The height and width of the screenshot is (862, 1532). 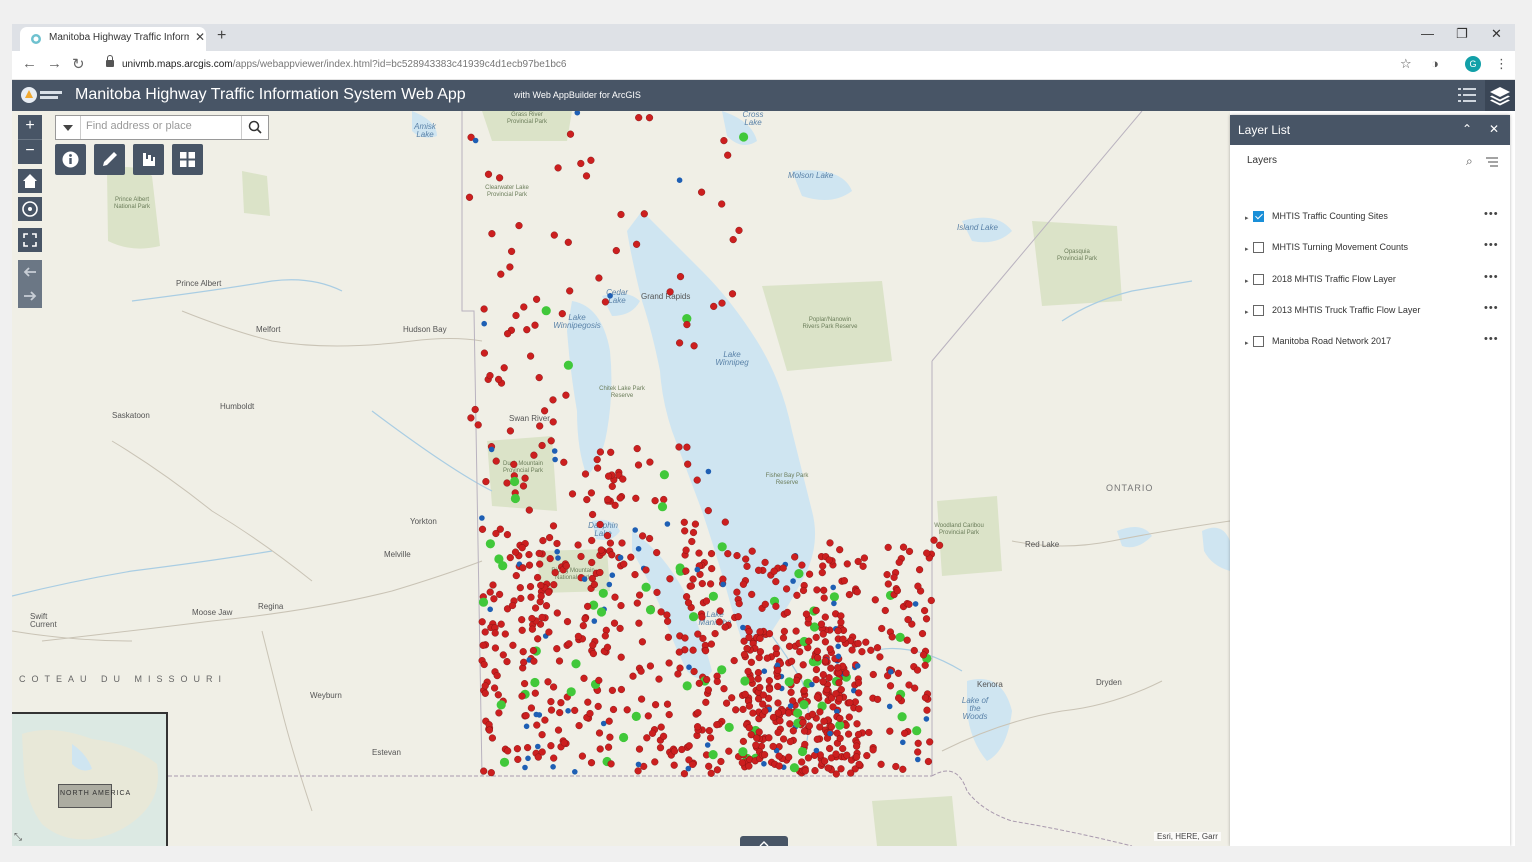 I want to click on draw-widget-button, so click(x=109, y=159).